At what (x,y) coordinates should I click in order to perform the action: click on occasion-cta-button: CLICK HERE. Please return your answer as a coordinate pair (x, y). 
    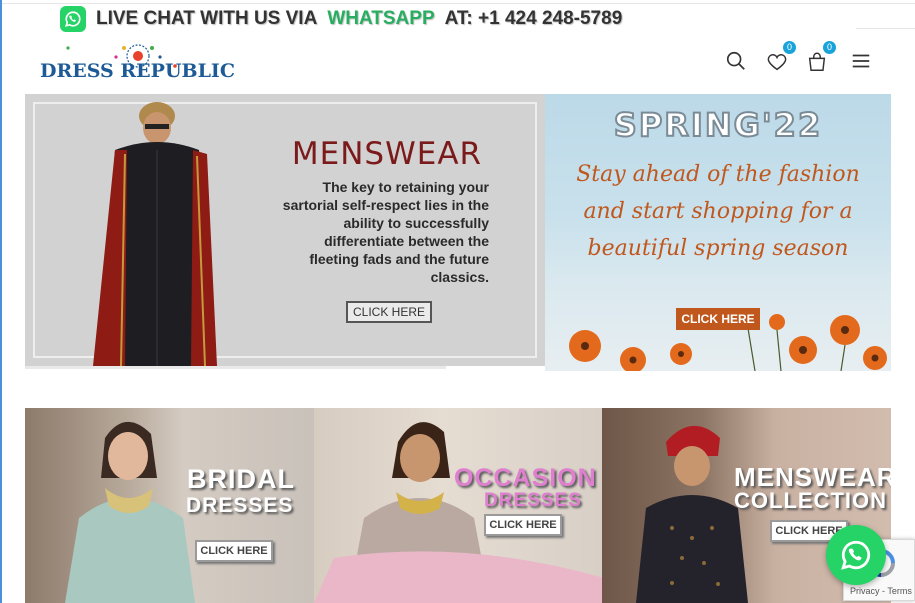
    Looking at the image, I should click on (523, 525).